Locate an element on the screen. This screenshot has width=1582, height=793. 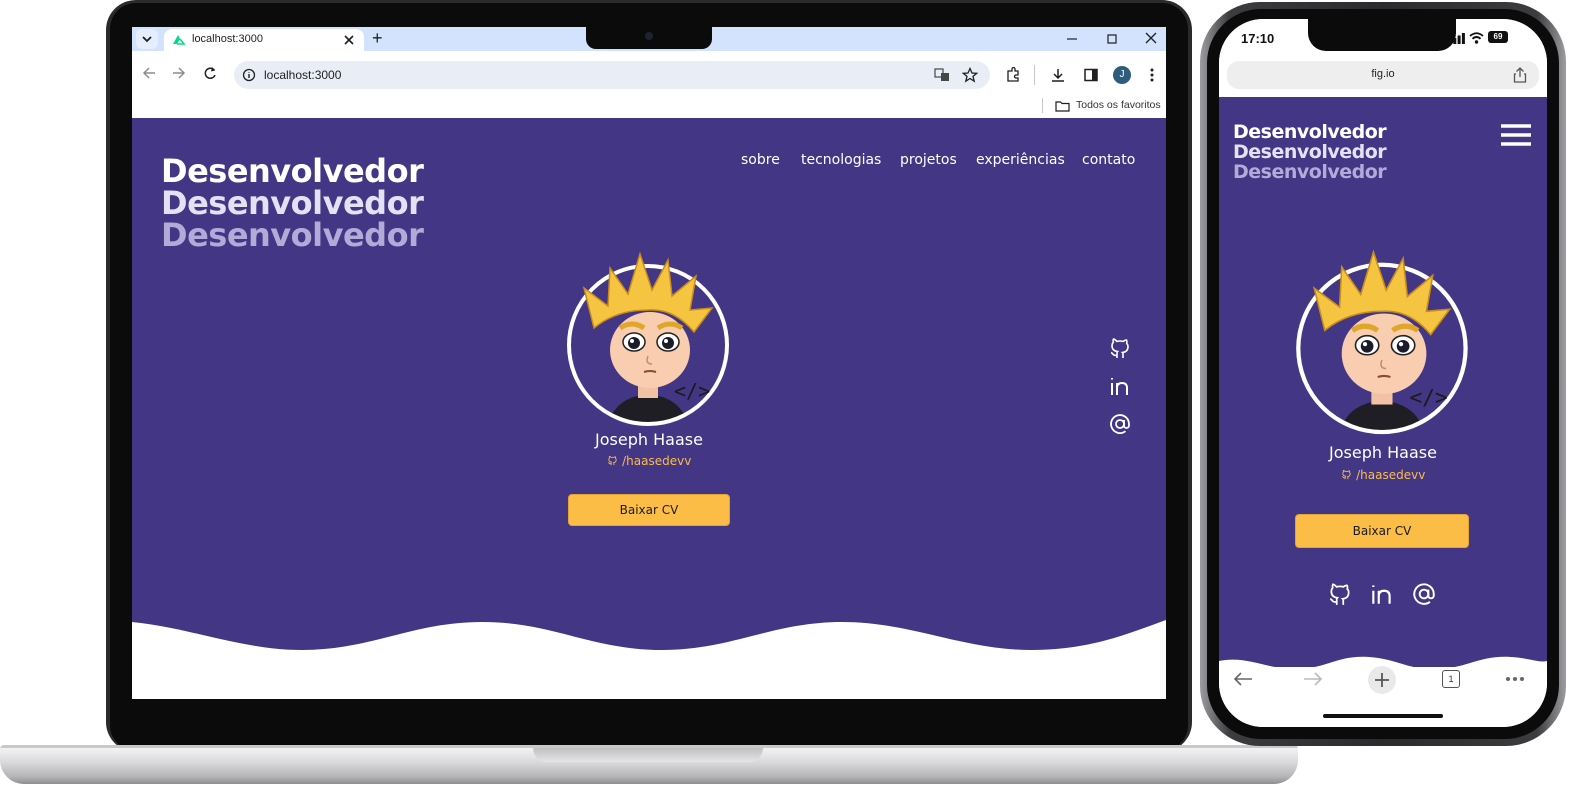
hero-title-3: Desenvolvedor is located at coordinates (292, 235).